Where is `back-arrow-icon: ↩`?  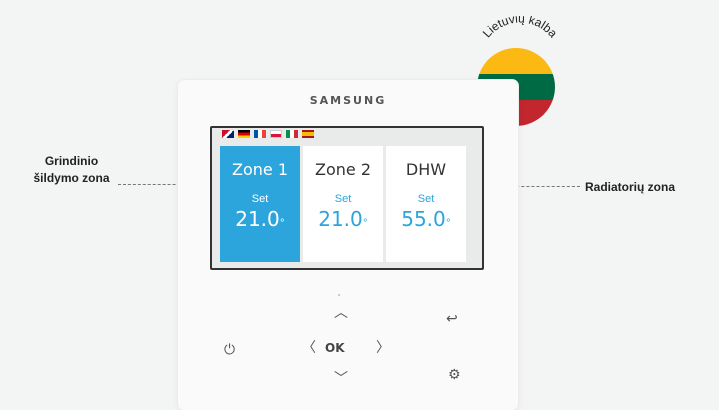
back-arrow-icon: ↩ is located at coordinates (452, 319).